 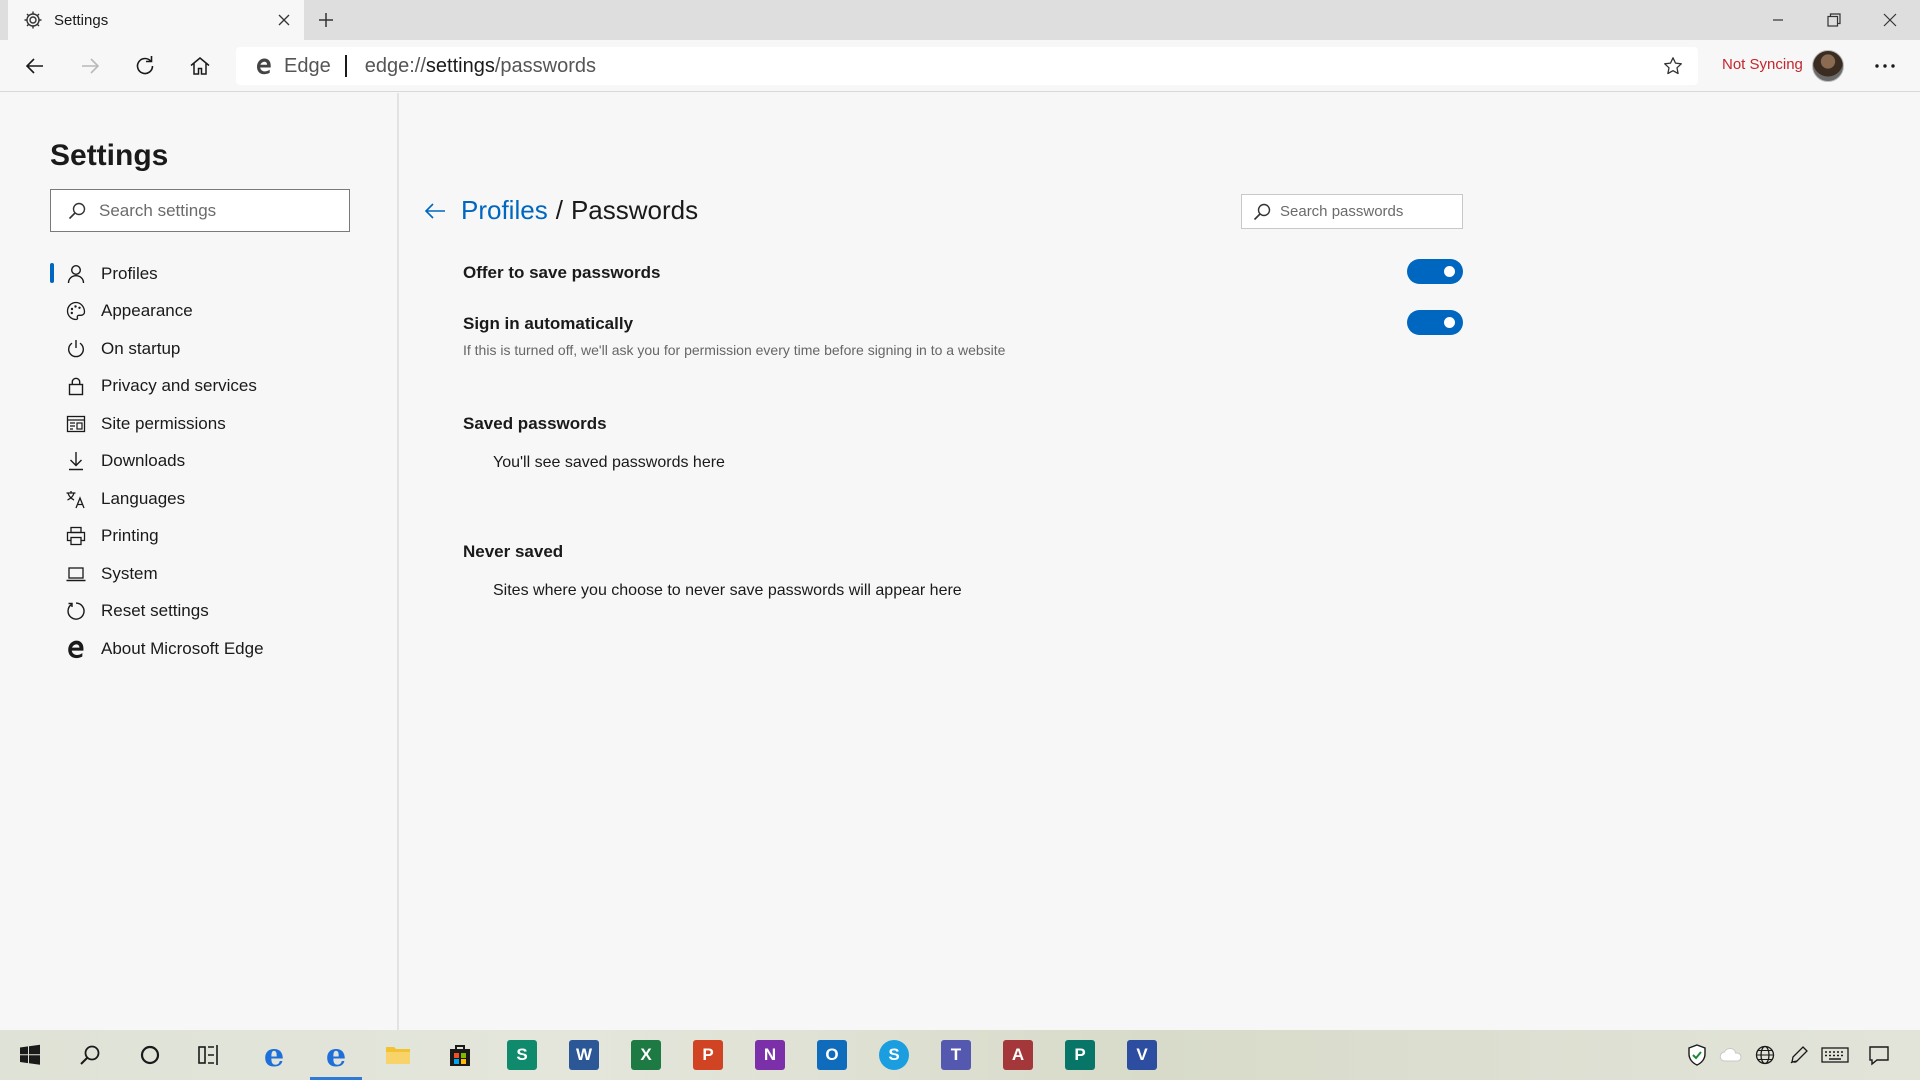 I want to click on word-icon: W, so click(x=584, y=1055).